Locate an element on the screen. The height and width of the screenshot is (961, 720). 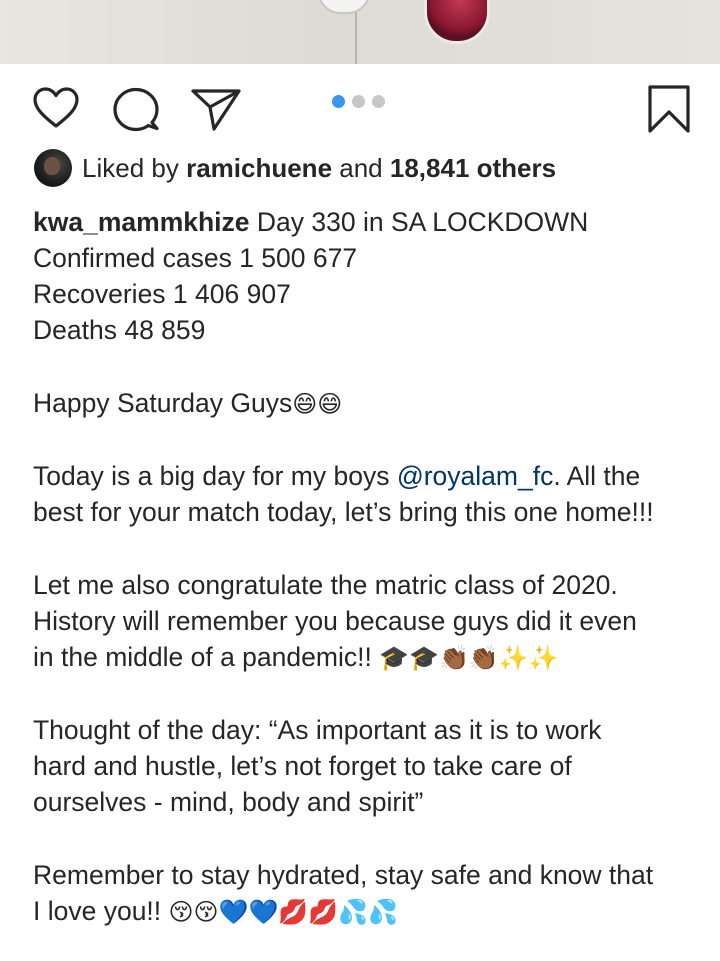
caption-text: Today is a big day for my boys is located at coordinates (215, 476).